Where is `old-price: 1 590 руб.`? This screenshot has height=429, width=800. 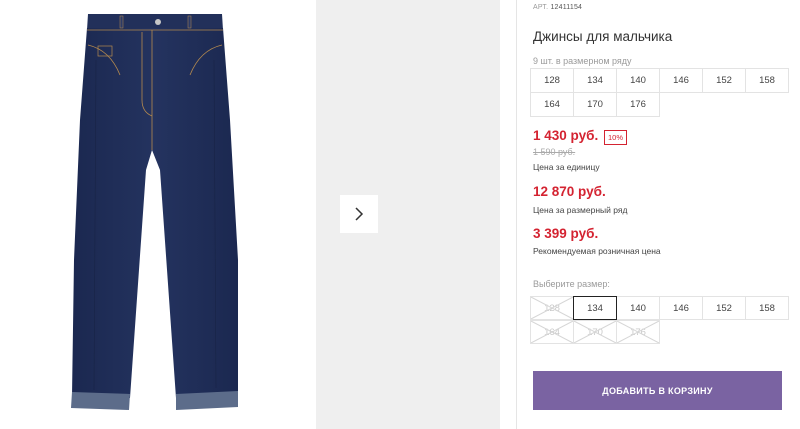 old-price: 1 590 руб. is located at coordinates (554, 152).